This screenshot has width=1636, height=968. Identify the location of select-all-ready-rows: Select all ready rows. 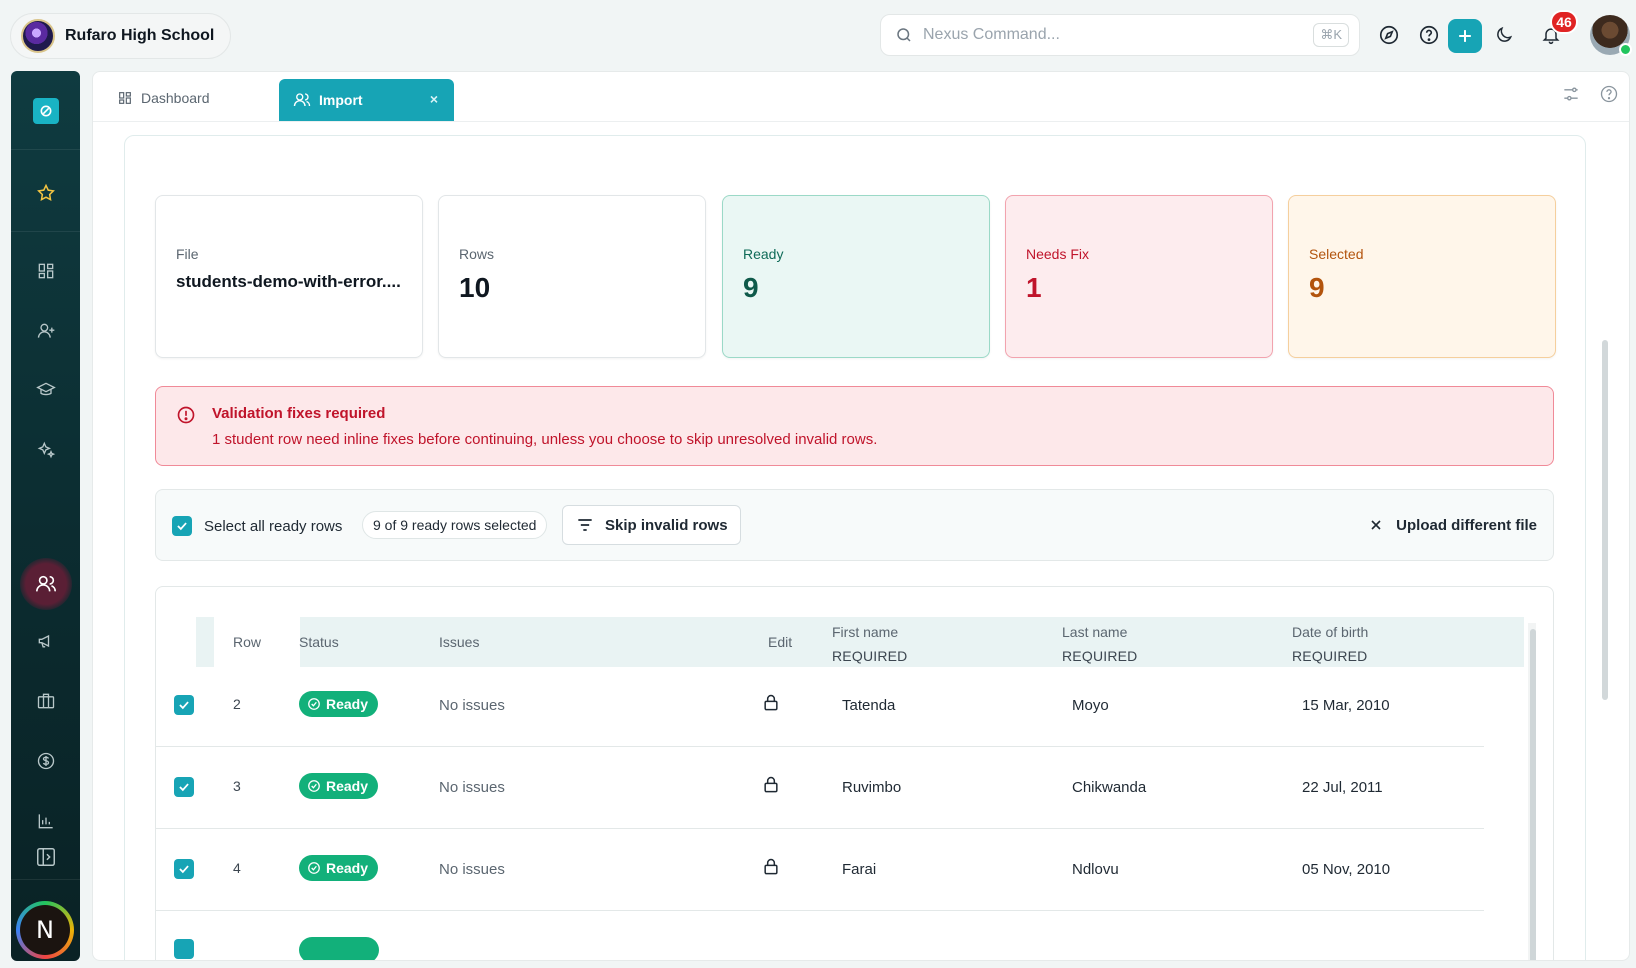
(257, 526).